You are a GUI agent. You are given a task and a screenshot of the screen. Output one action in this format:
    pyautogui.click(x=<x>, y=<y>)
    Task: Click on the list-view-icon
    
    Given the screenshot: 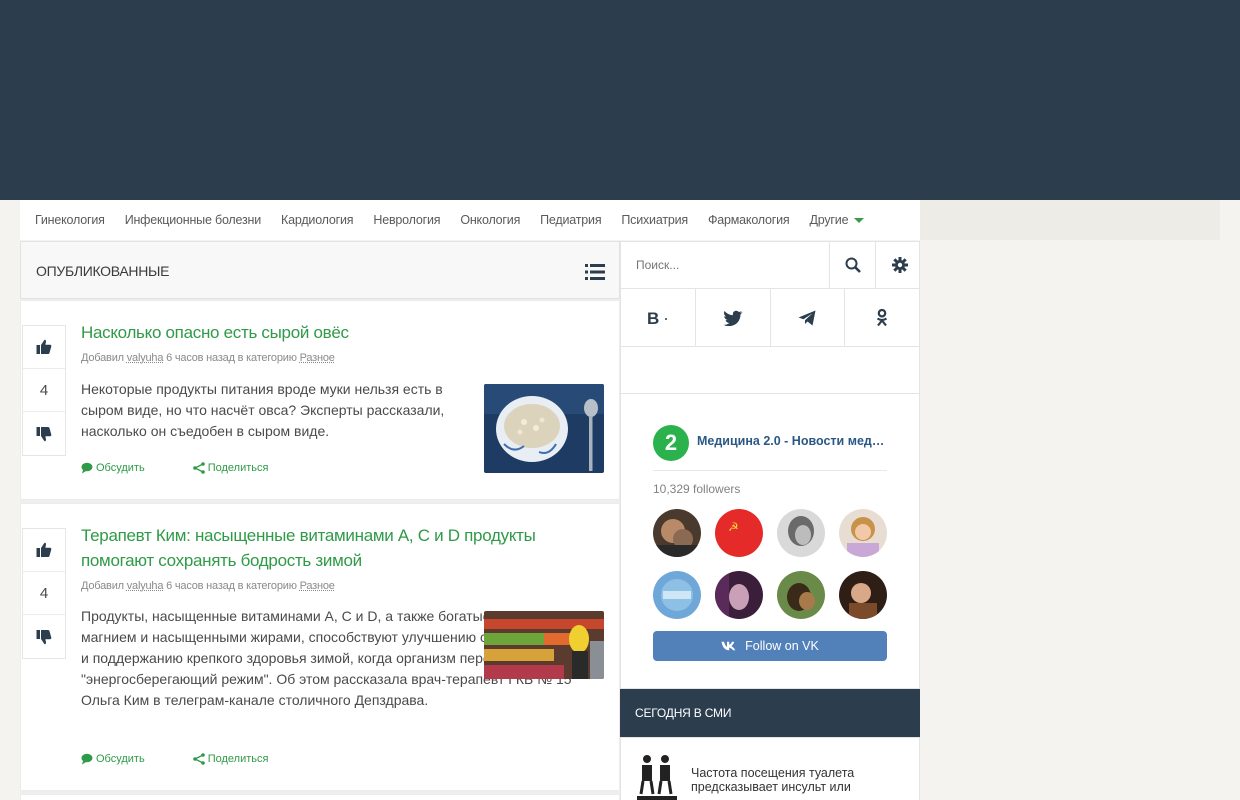 What is the action you would take?
    pyautogui.click(x=595, y=272)
    